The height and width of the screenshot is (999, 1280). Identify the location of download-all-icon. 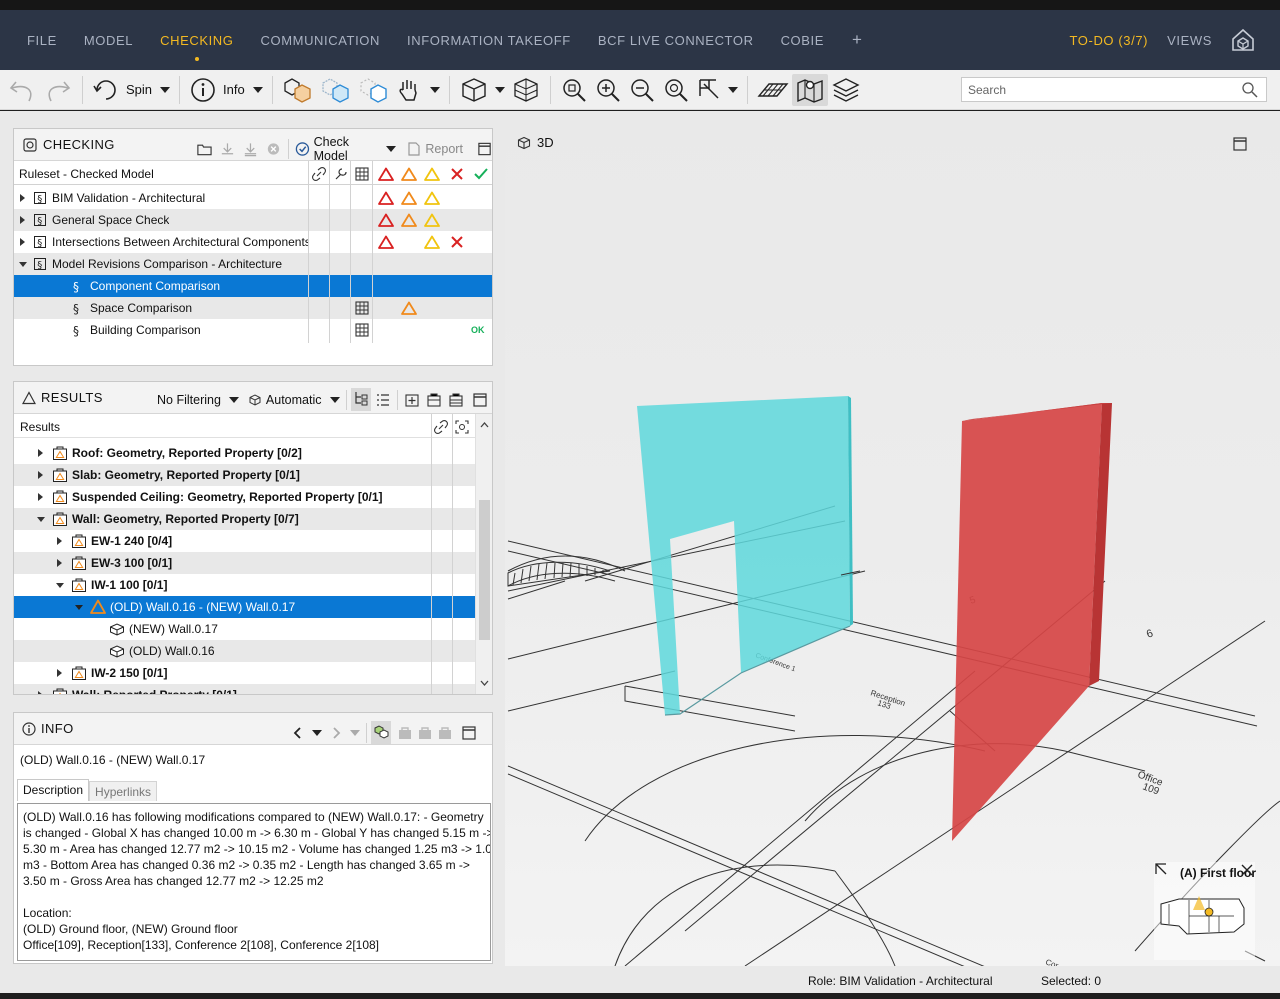
(250, 149).